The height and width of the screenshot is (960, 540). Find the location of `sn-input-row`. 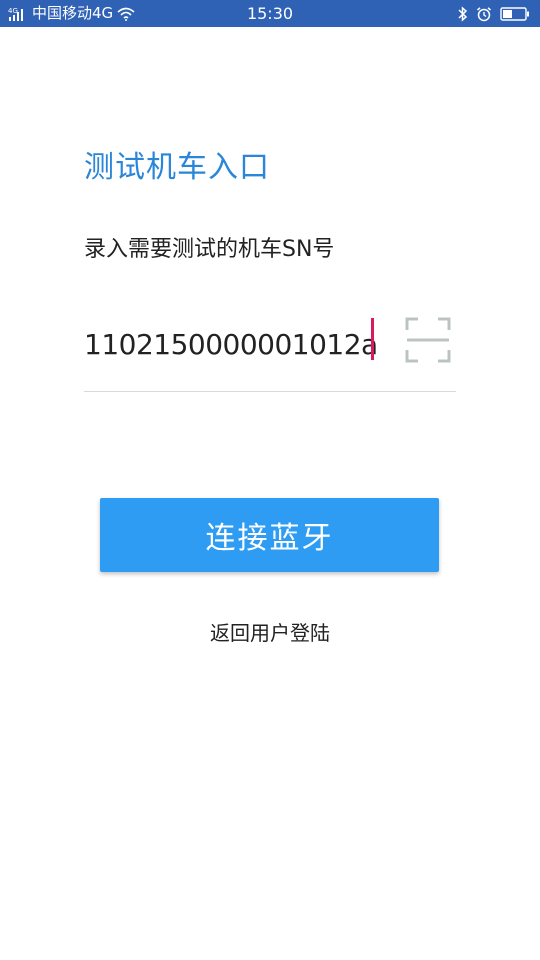

sn-input-row is located at coordinates (270, 352).